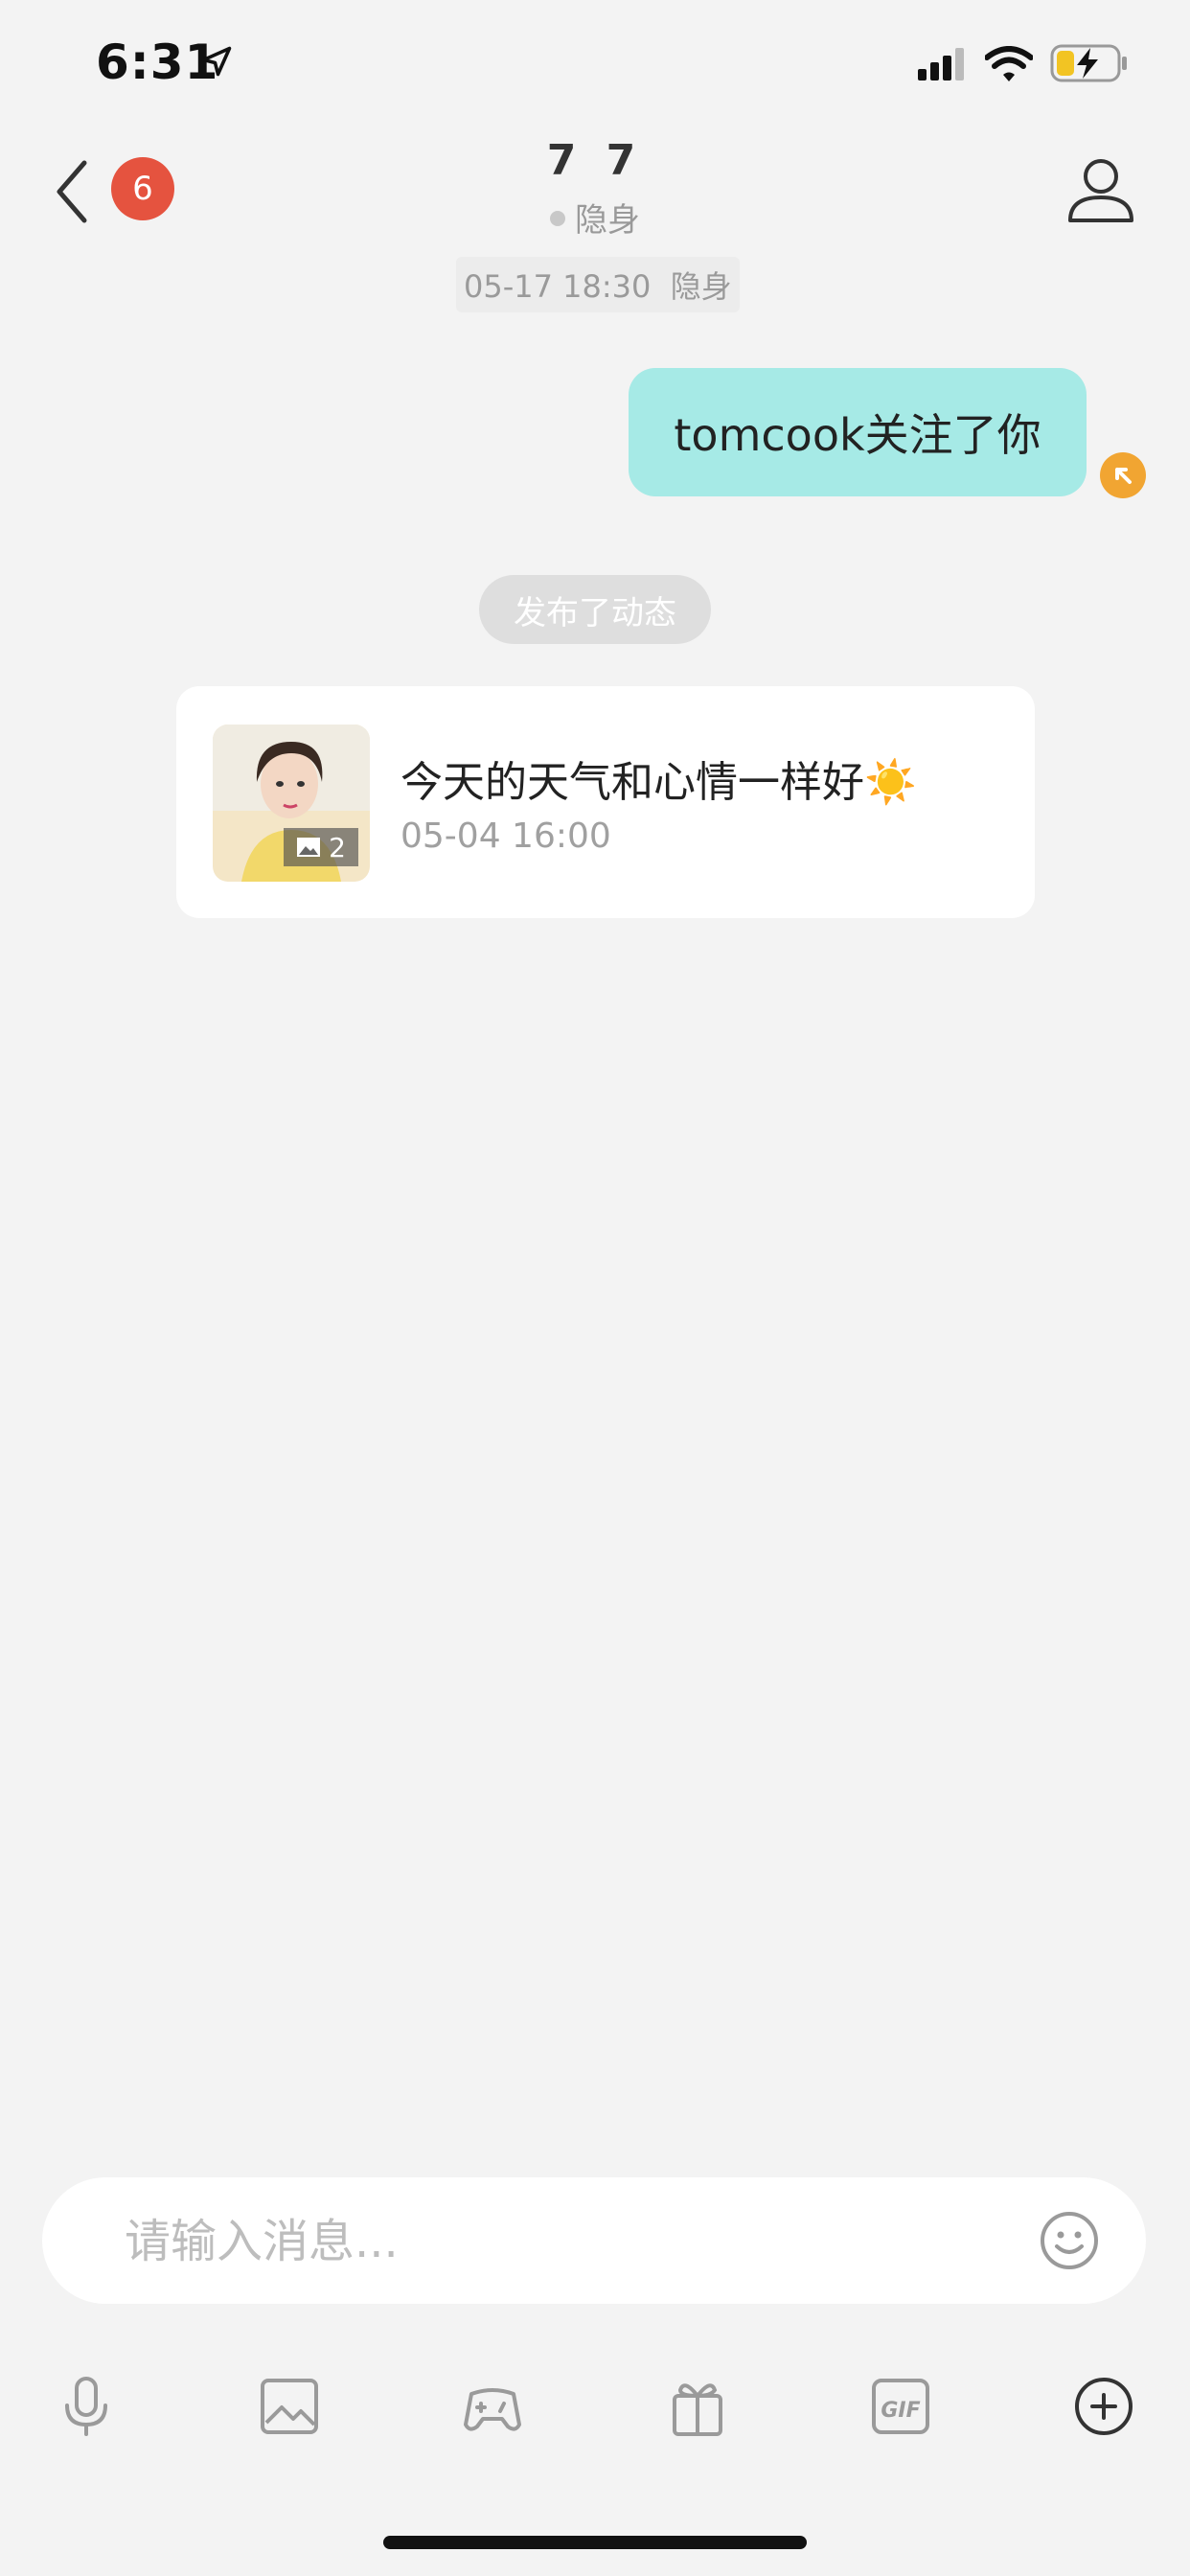 This screenshot has height=2576, width=1190. Describe the element at coordinates (658, 782) in the screenshot. I see `moment-text: 今天的天气和心情一样好☀️` at that location.